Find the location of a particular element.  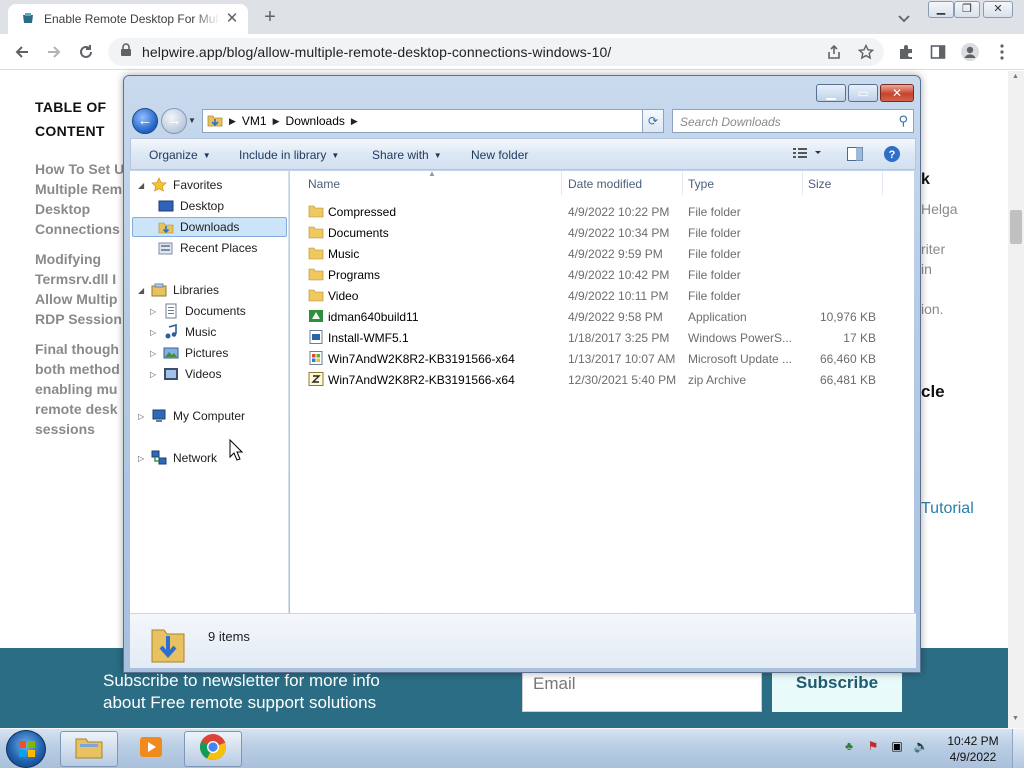

network-tray-icon: ♣ is located at coordinates (849, 746).